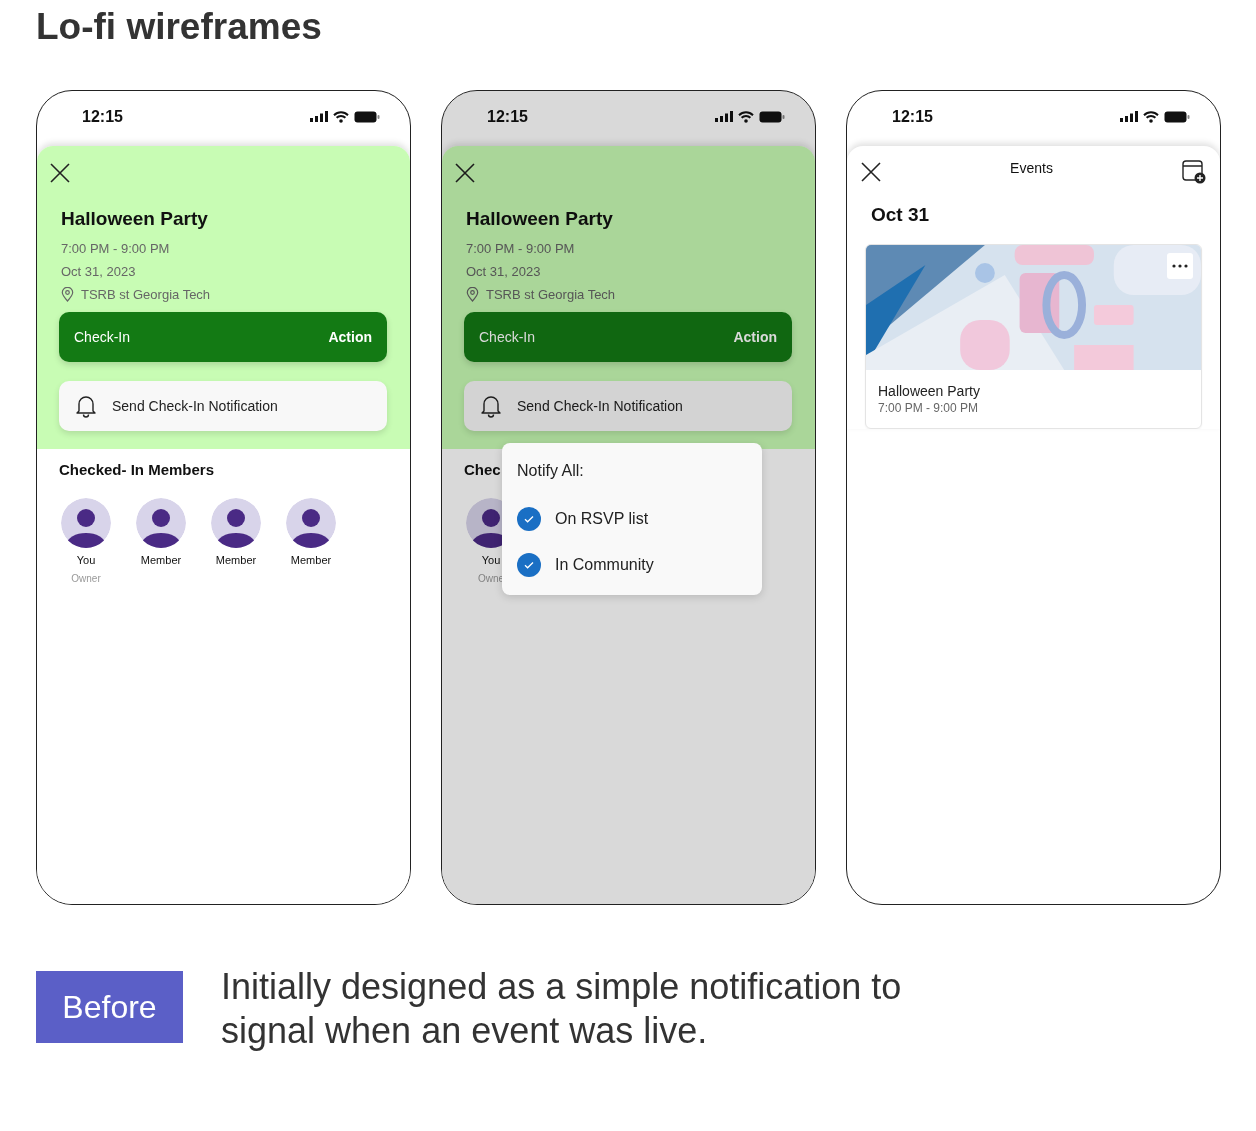 This screenshot has width=1256, height=1131. What do you see at coordinates (137, 469) in the screenshot?
I see `members-heading: Checked- In Members` at bounding box center [137, 469].